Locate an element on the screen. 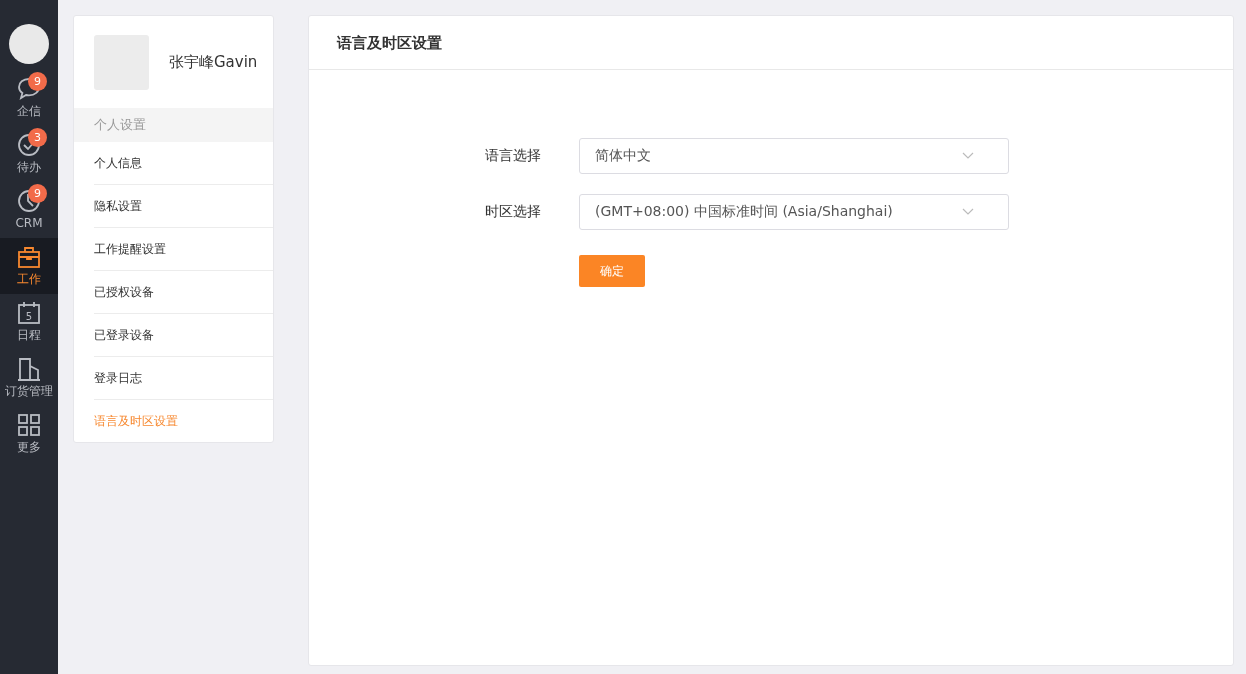 This screenshot has height=674, width=1246. grid-icon is located at coordinates (29, 425).